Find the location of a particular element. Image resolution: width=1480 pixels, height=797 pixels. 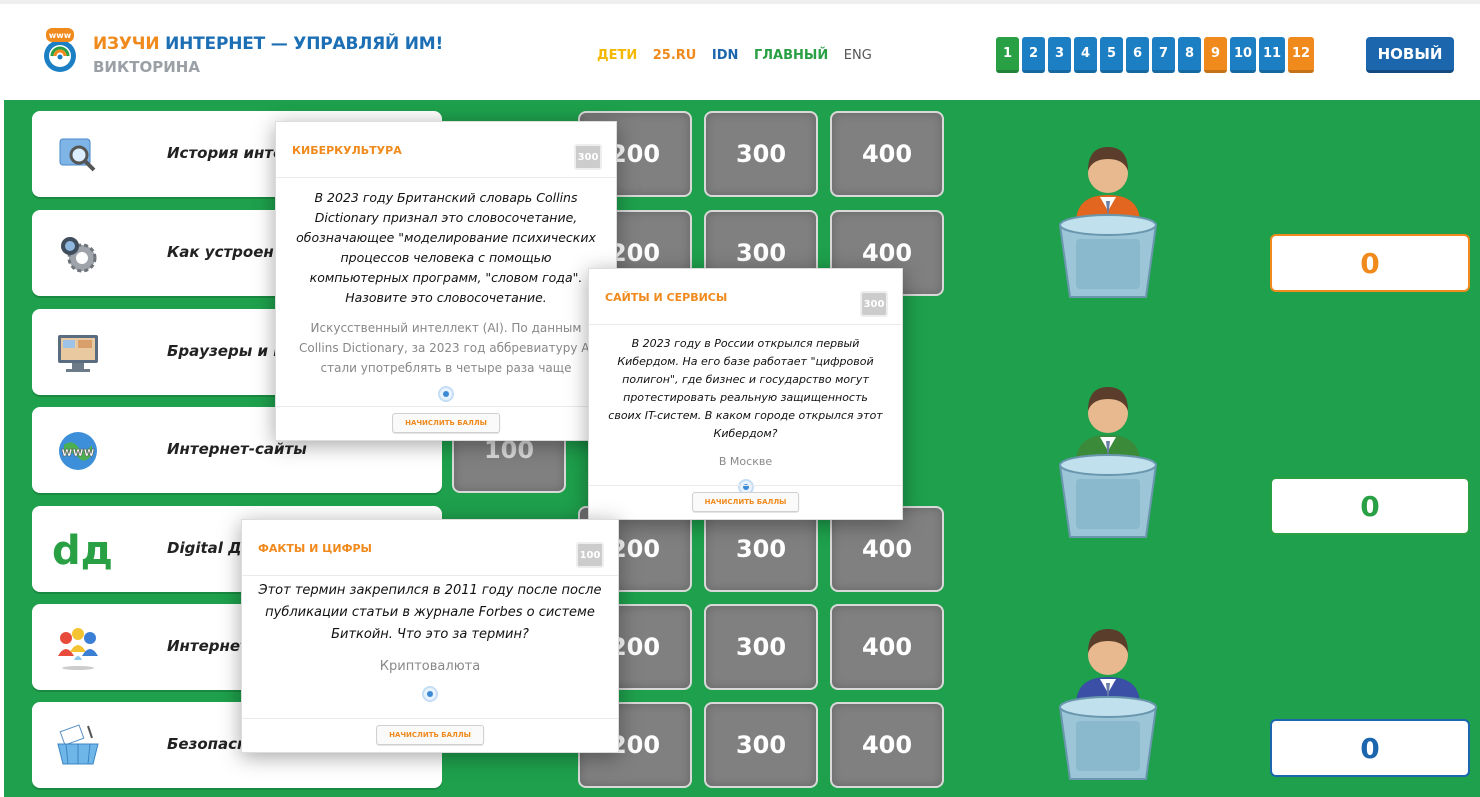

mail-basket-icon is located at coordinates (78, 746).